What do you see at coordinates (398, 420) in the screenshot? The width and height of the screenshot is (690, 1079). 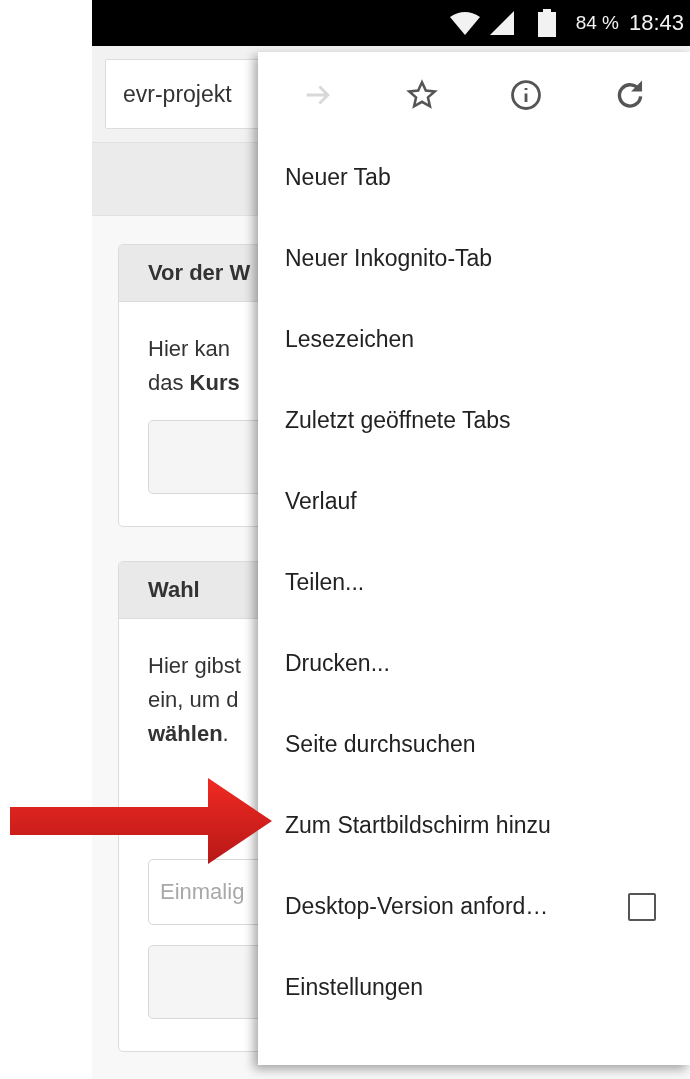 I see `menu-item: Zuletzt geöffnete Tabs` at bounding box center [398, 420].